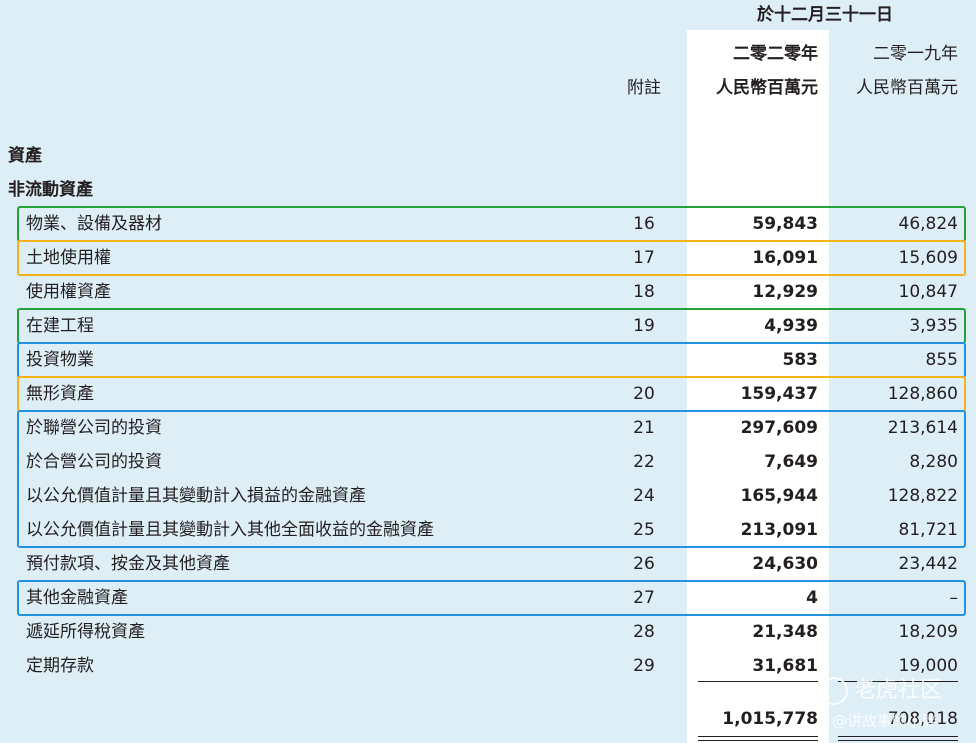  I want to click on section-non-current-assets: 非流動資產, so click(50, 190).